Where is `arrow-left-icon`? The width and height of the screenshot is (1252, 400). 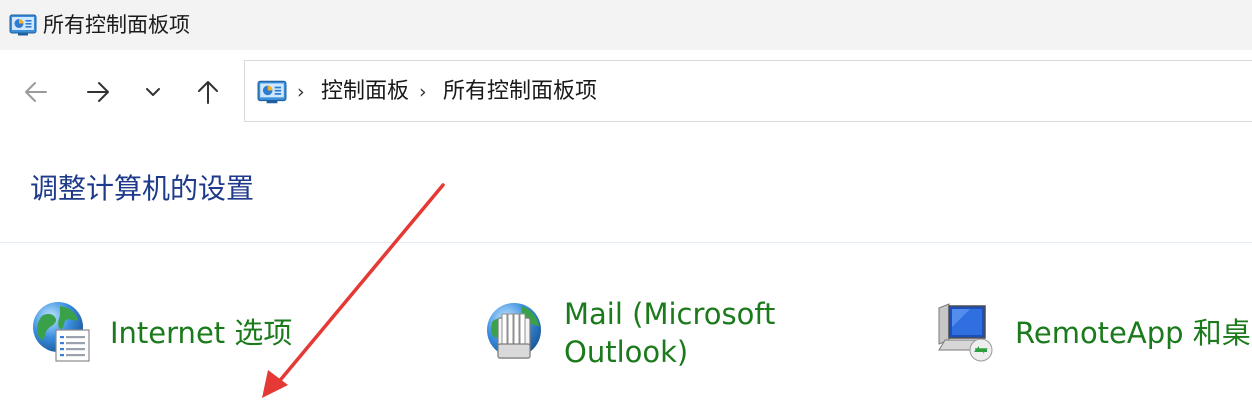 arrow-left-icon is located at coordinates (36, 92).